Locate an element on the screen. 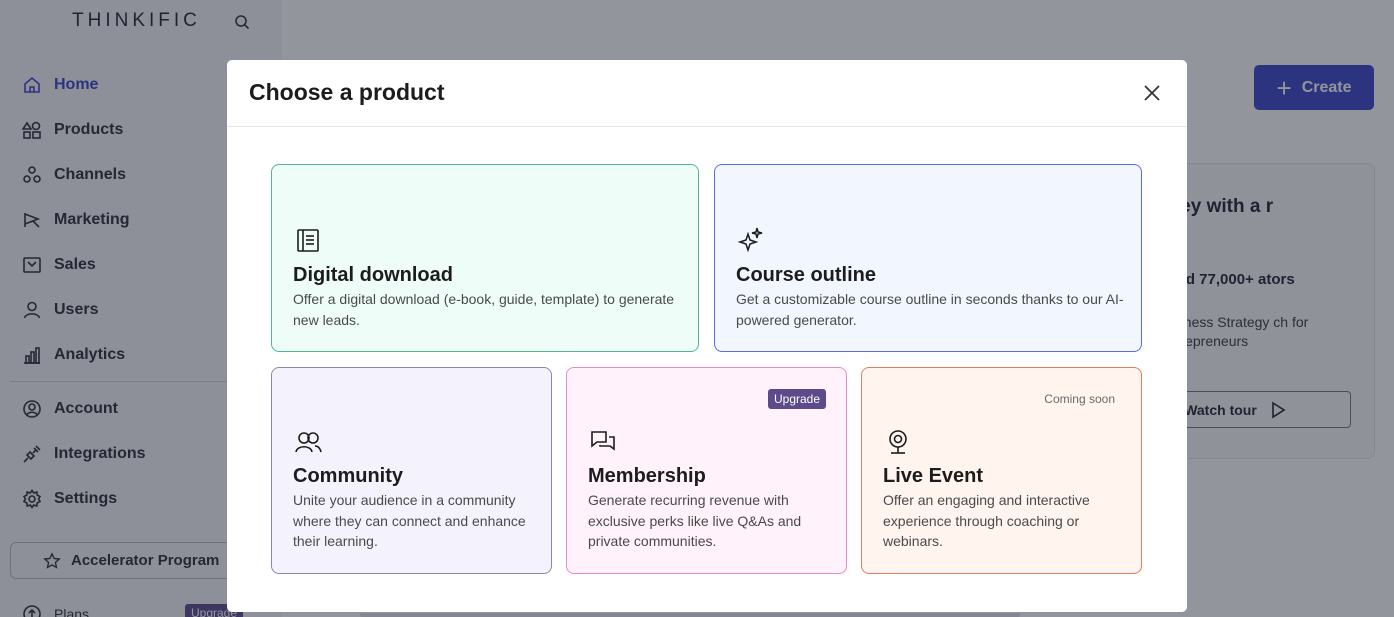  modal-header: Choose a product is located at coordinates (707, 93).